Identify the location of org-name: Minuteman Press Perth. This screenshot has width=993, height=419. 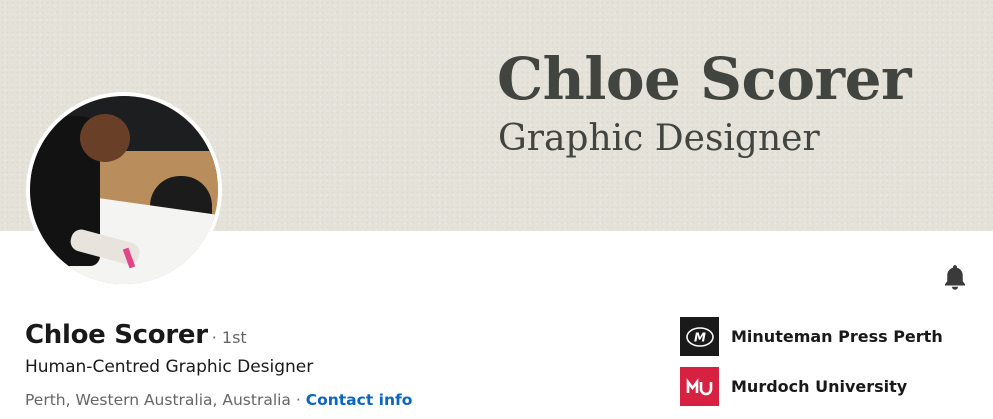
(837, 336).